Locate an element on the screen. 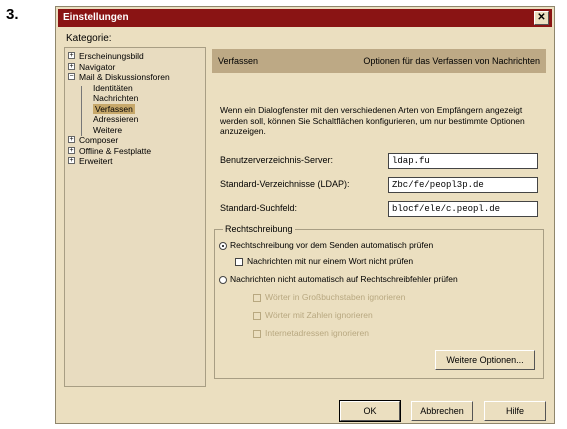 The image size is (567, 429). tree-item-label: Erscheinungsbild is located at coordinates (111, 56).